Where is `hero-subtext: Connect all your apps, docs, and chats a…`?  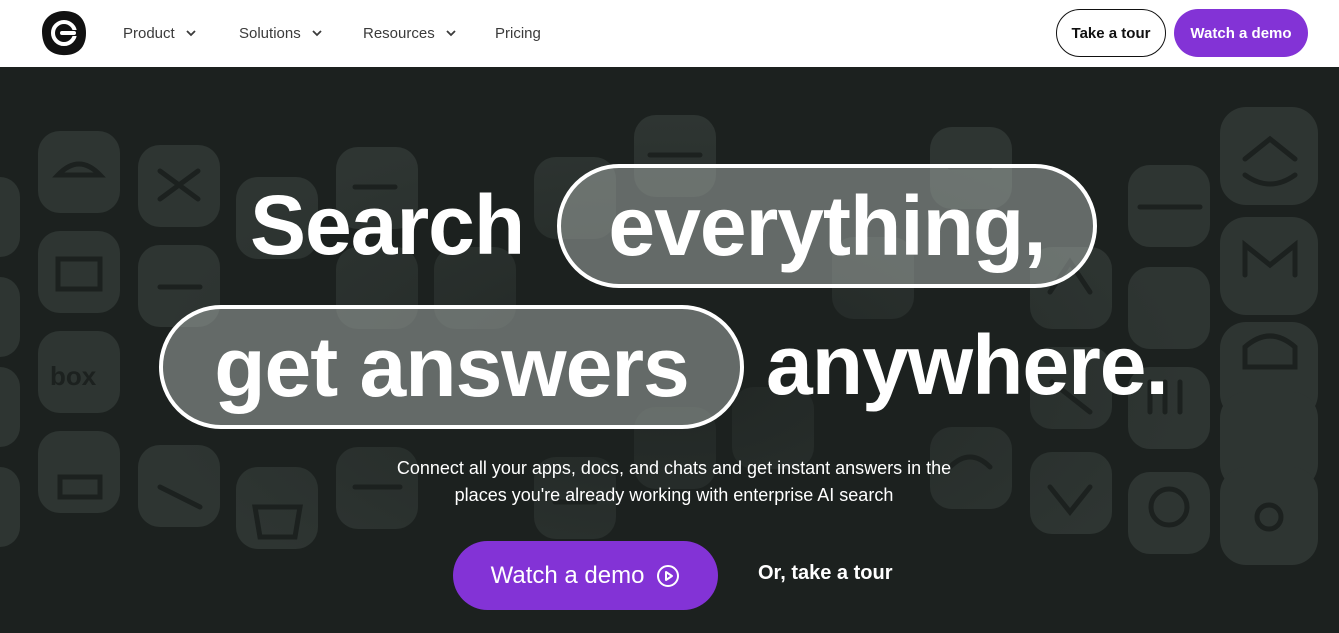 hero-subtext: Connect all your apps, docs, and chats a… is located at coordinates (674, 482).